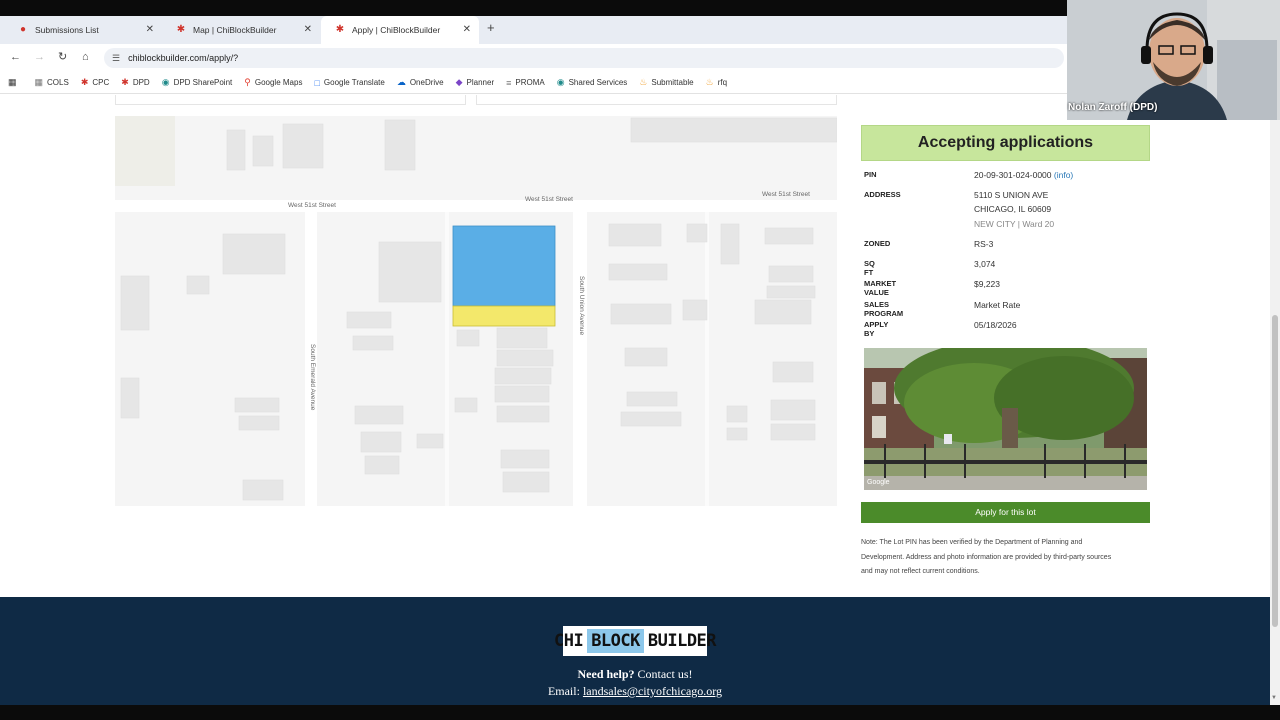  Describe the element at coordinates (882, 194) in the screenshot. I see `address-label: ADDRESS` at that location.